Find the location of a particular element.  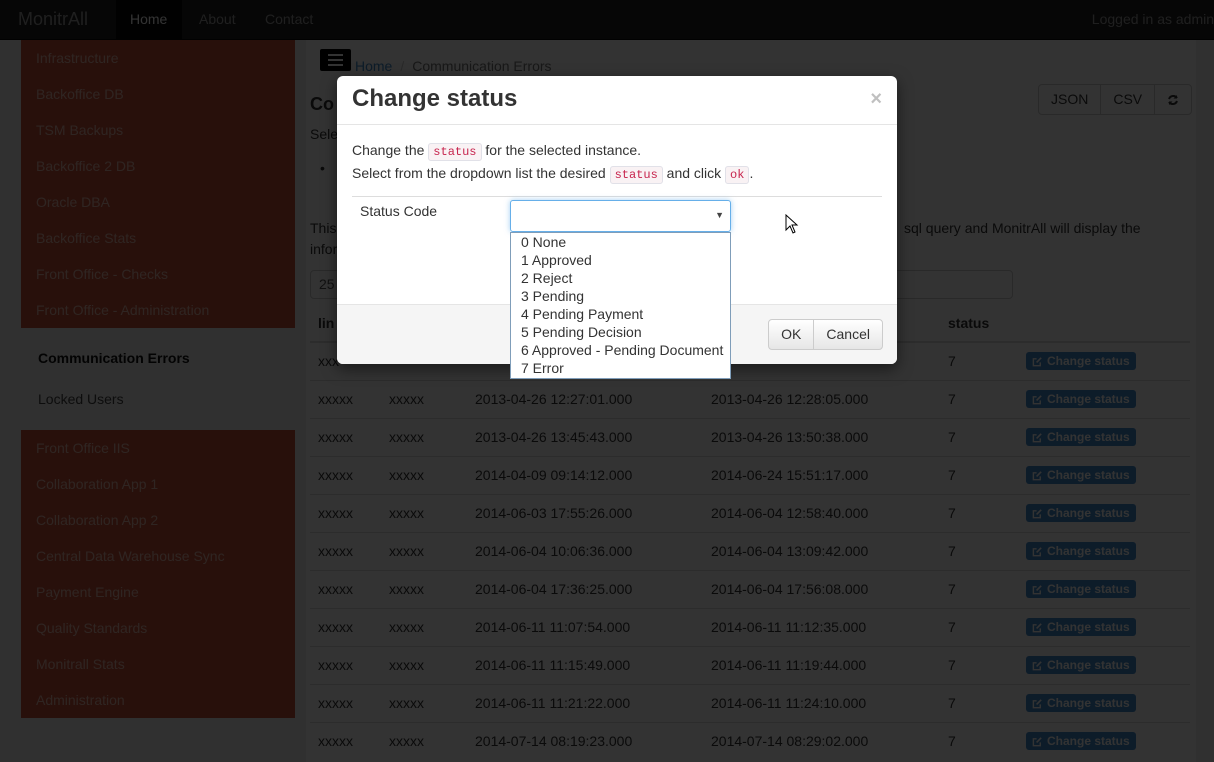

instruction-text: Change the is located at coordinates (390, 150).